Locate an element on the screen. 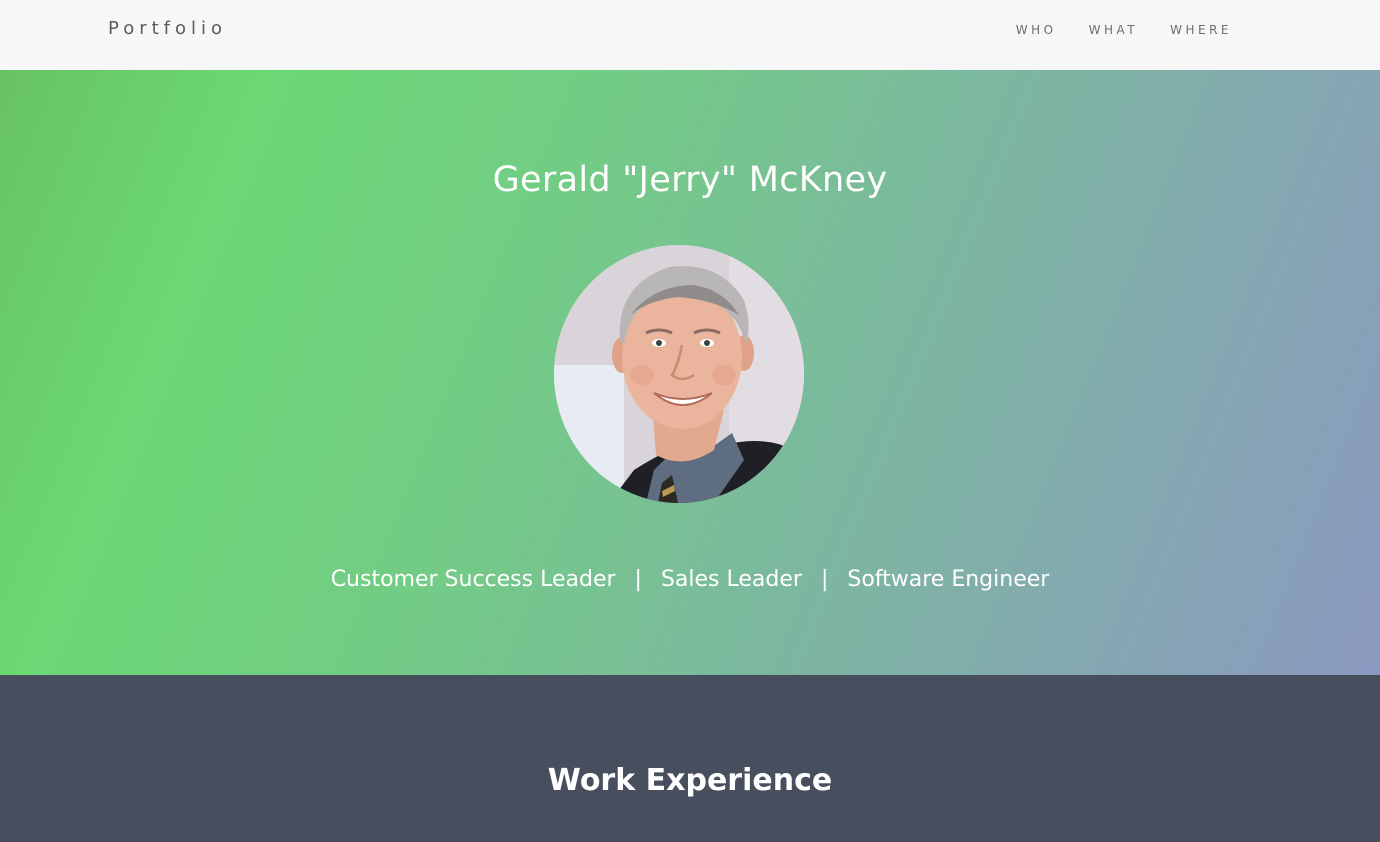 Image resolution: width=1380 pixels, height=842 pixels. hero-name: Gerald "Jerry" McKney is located at coordinates (690, 180).